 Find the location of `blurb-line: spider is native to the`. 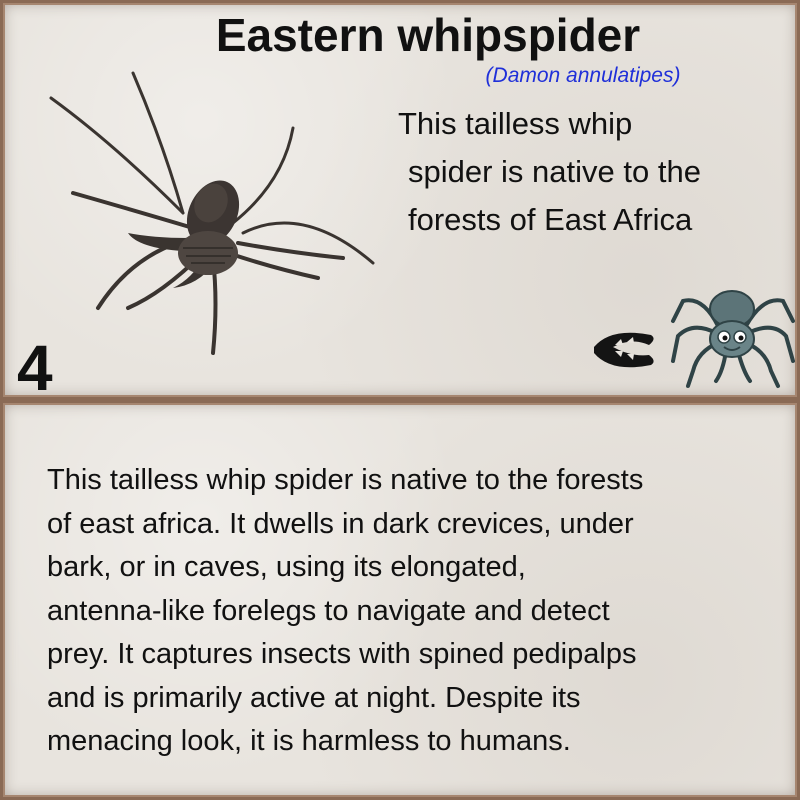

blurb-line: spider is native to the is located at coordinates (554, 171).